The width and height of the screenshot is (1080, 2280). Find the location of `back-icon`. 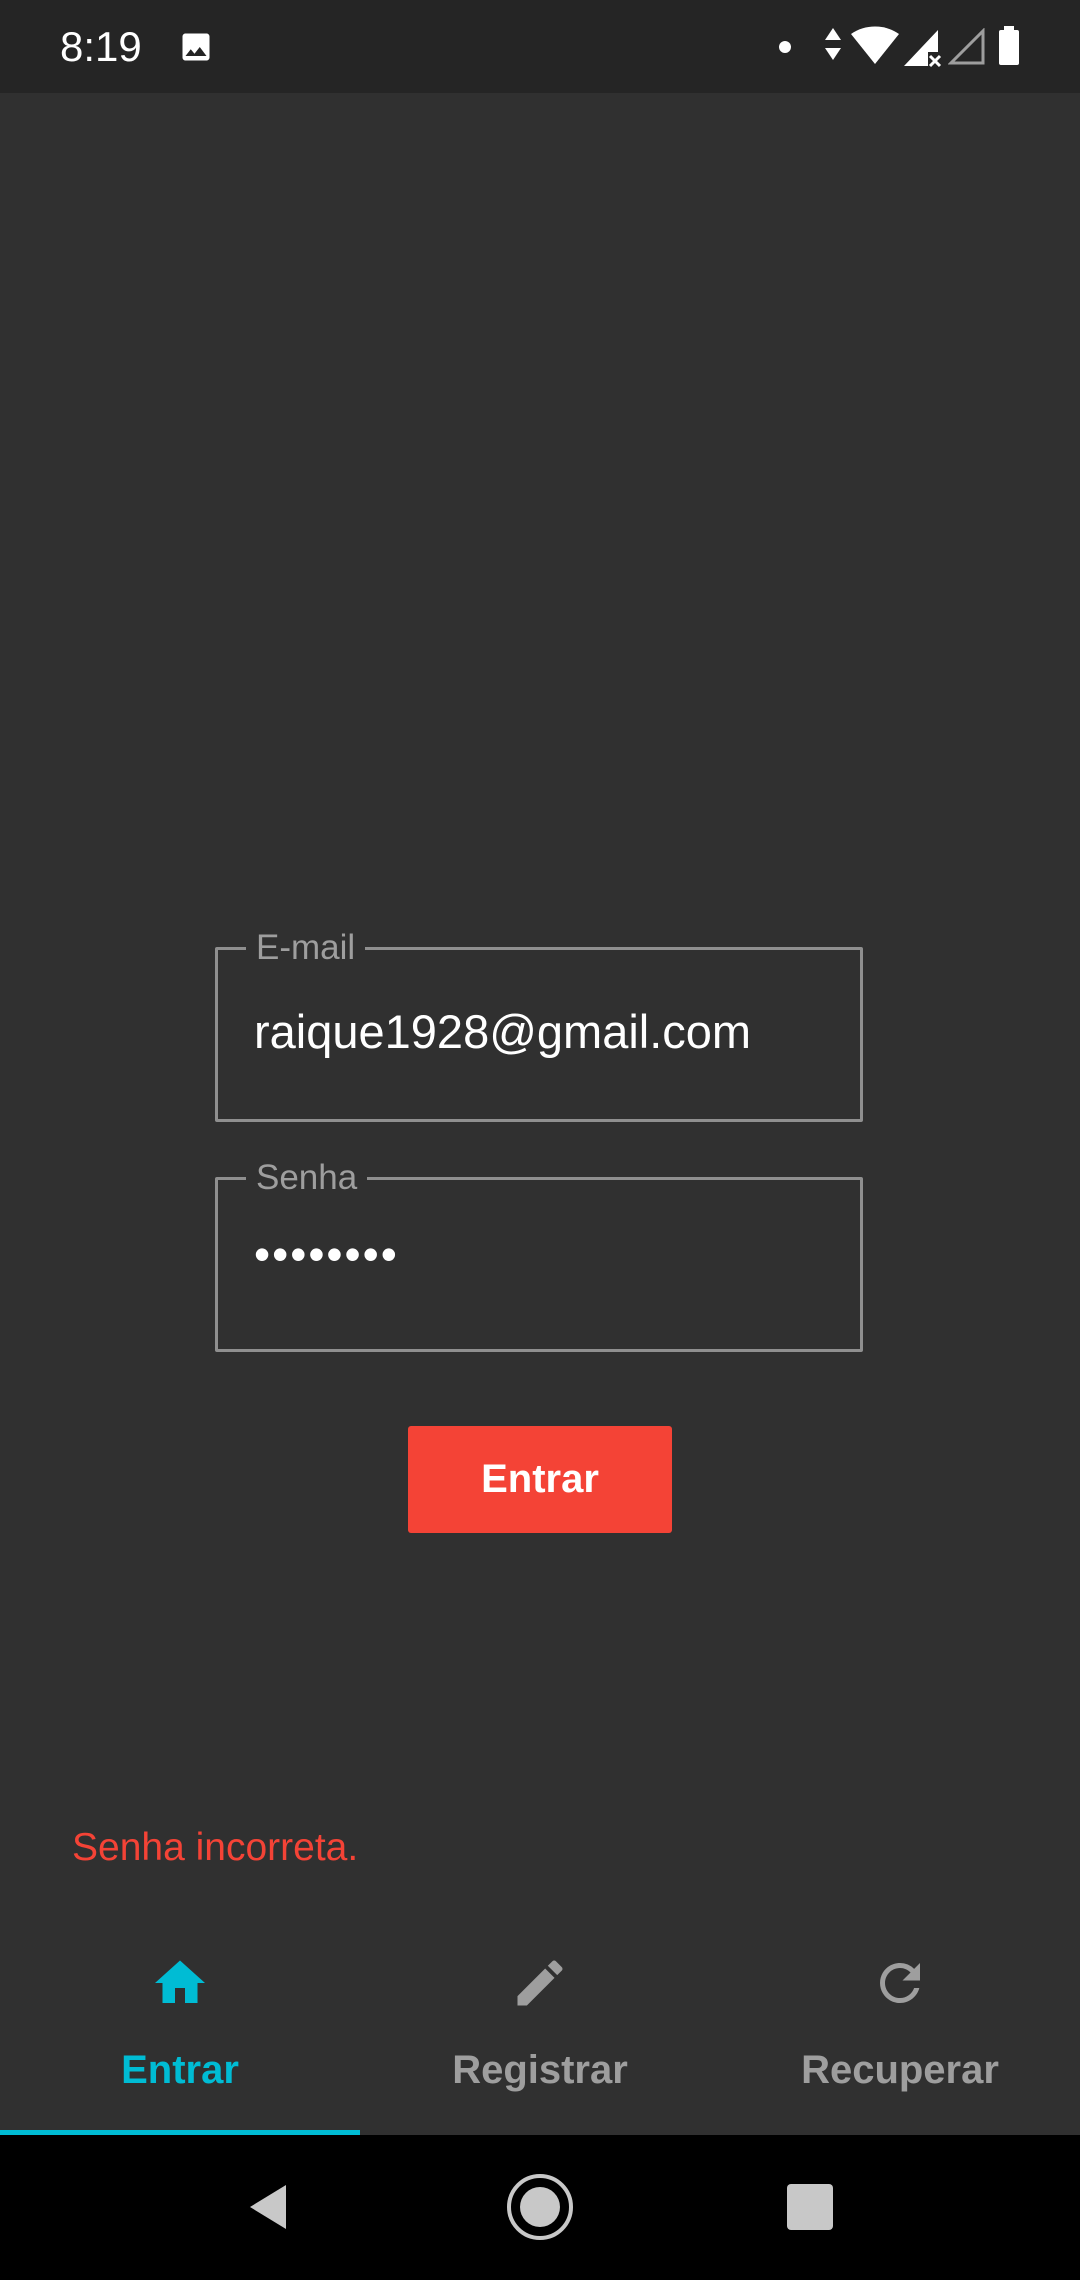

back-icon is located at coordinates (268, 2207).